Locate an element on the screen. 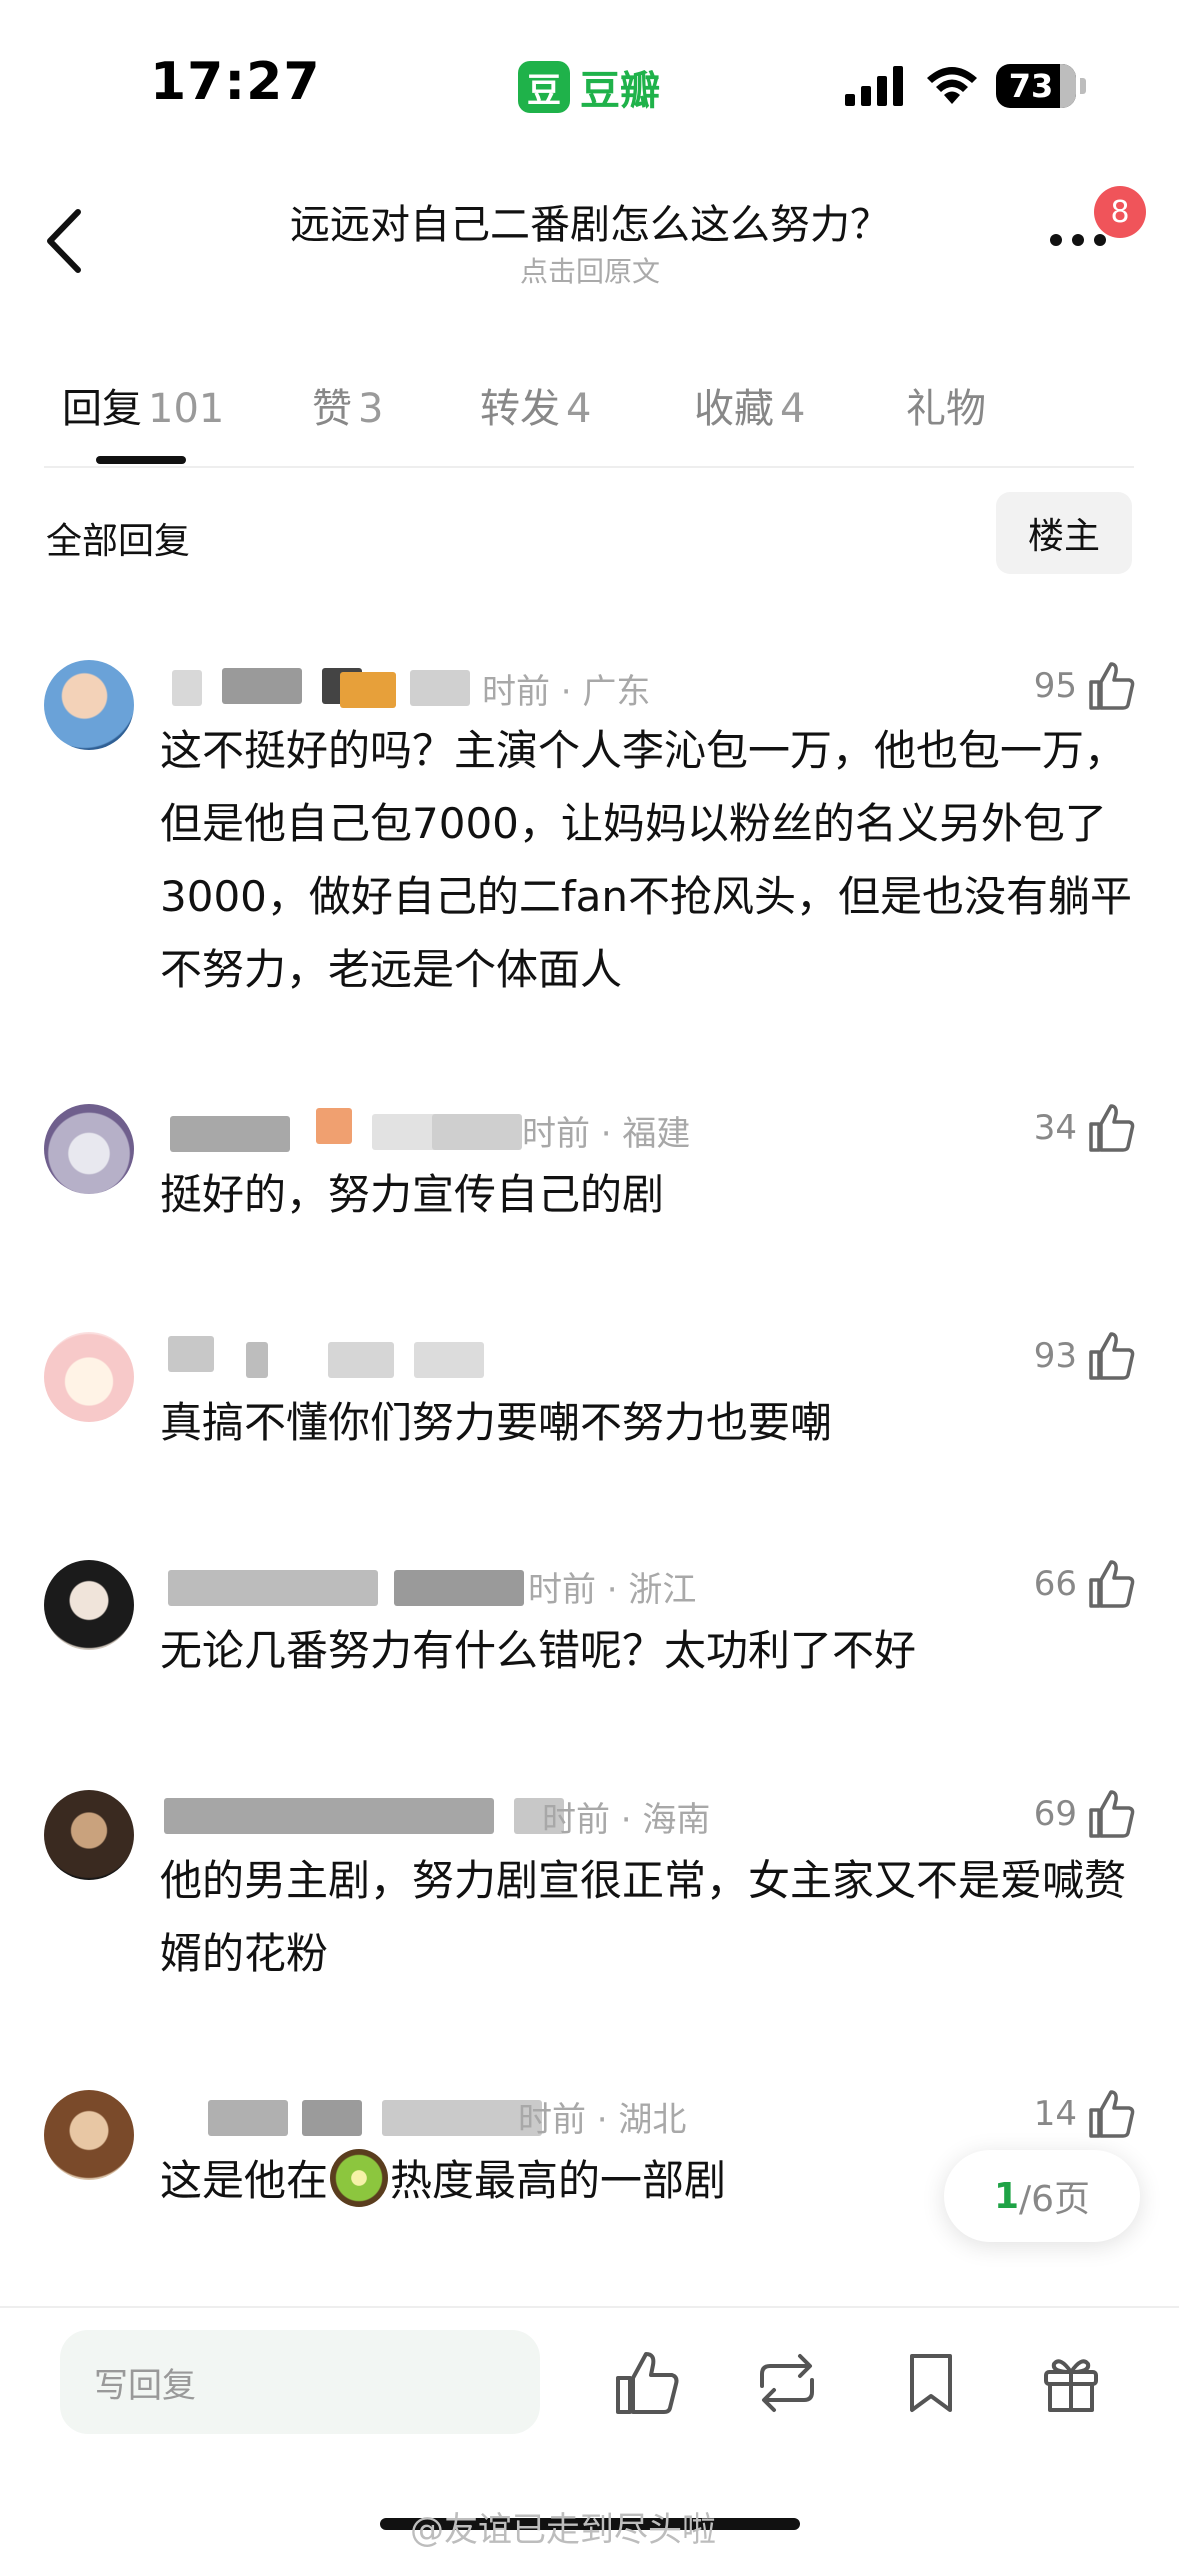 The image size is (1179, 2556). cellular-signal-icon is located at coordinates (874, 86).